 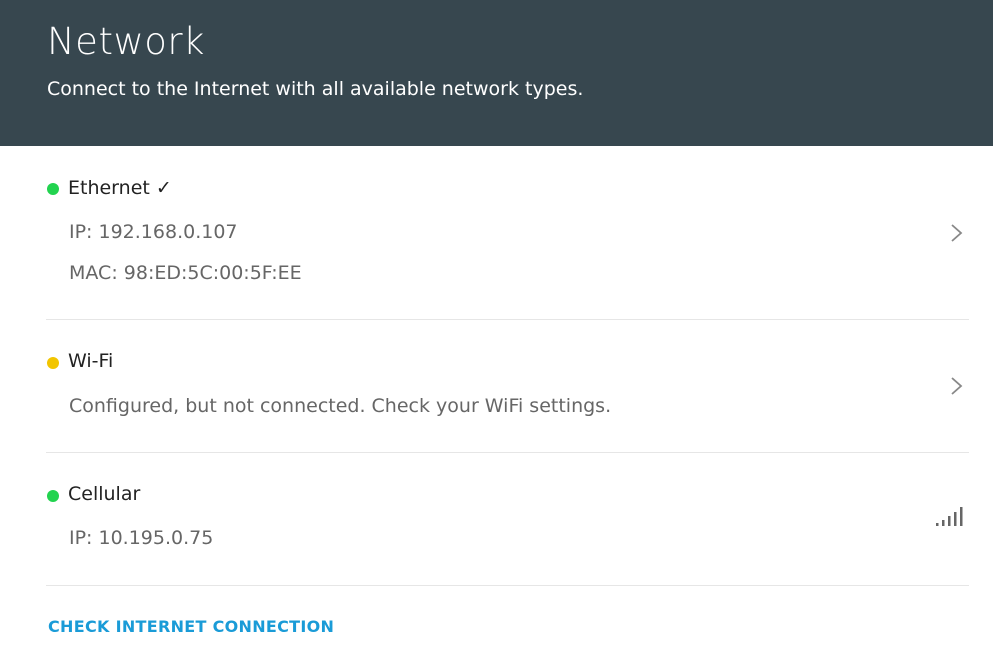 What do you see at coordinates (191, 626) in the screenshot?
I see `check-internet-connection-button: CHECK INTERNET CONNECTION` at bounding box center [191, 626].